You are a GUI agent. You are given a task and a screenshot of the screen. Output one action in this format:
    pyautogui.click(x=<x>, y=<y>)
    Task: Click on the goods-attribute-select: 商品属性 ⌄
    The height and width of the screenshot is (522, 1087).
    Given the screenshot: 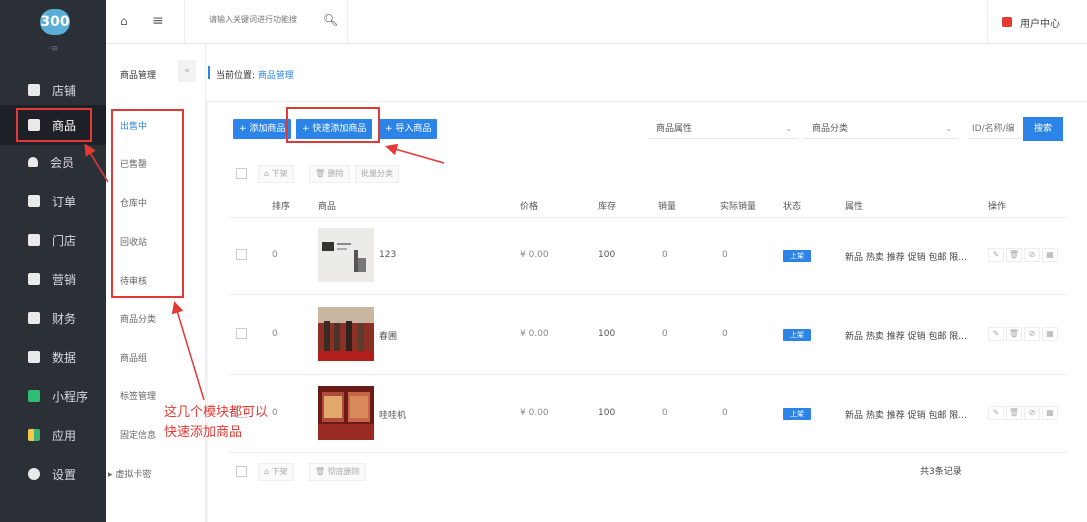 What is the action you would take?
    pyautogui.click(x=723, y=129)
    